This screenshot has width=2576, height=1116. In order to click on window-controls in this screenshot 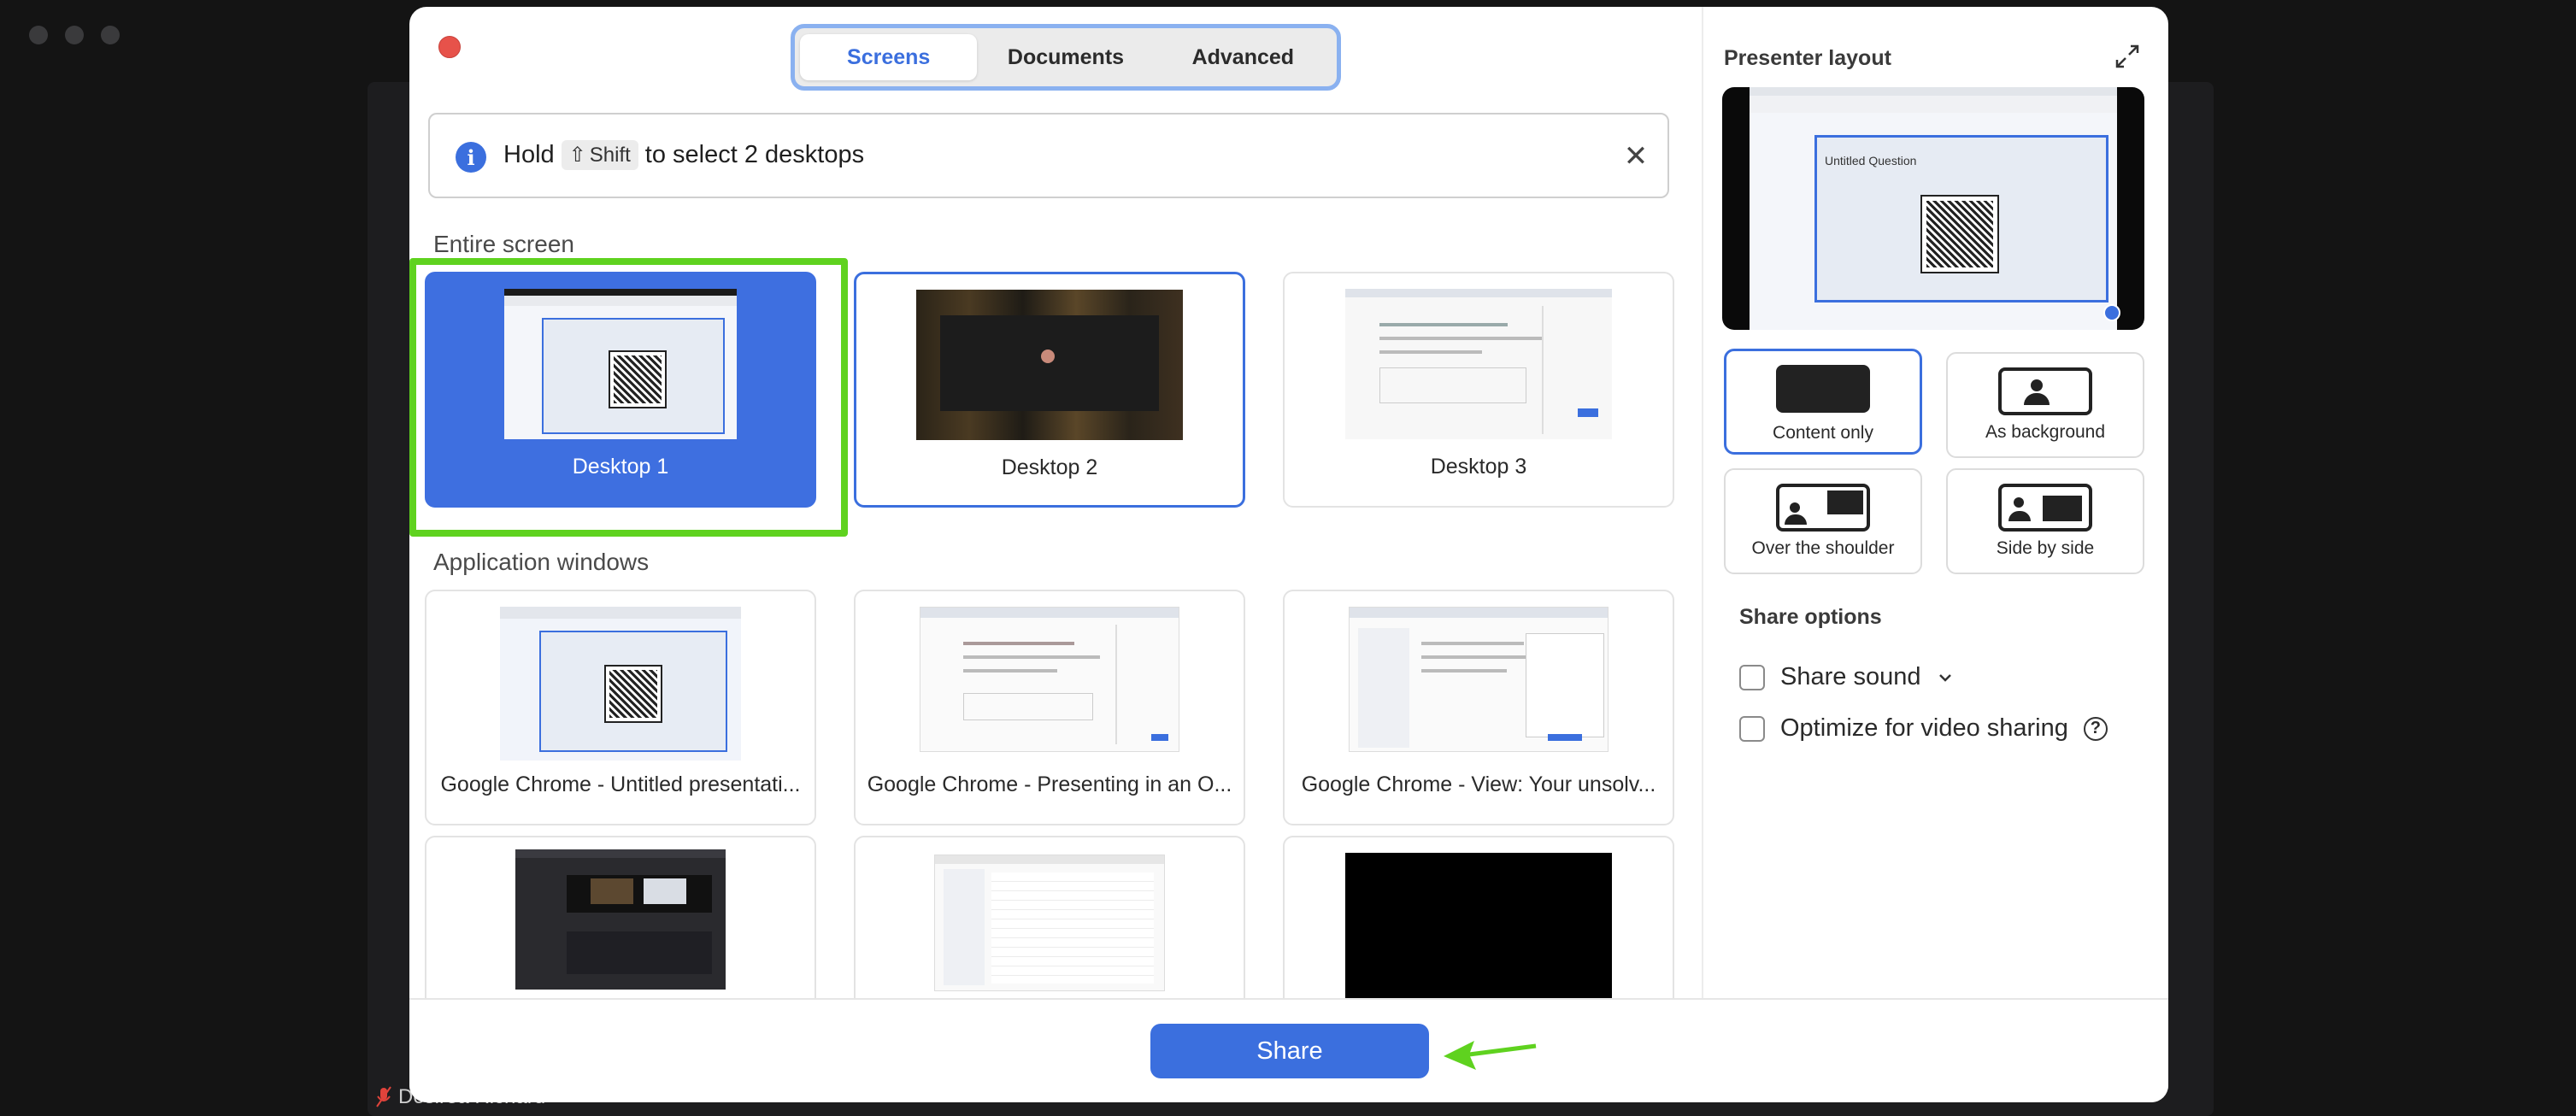, I will do `click(74, 35)`.